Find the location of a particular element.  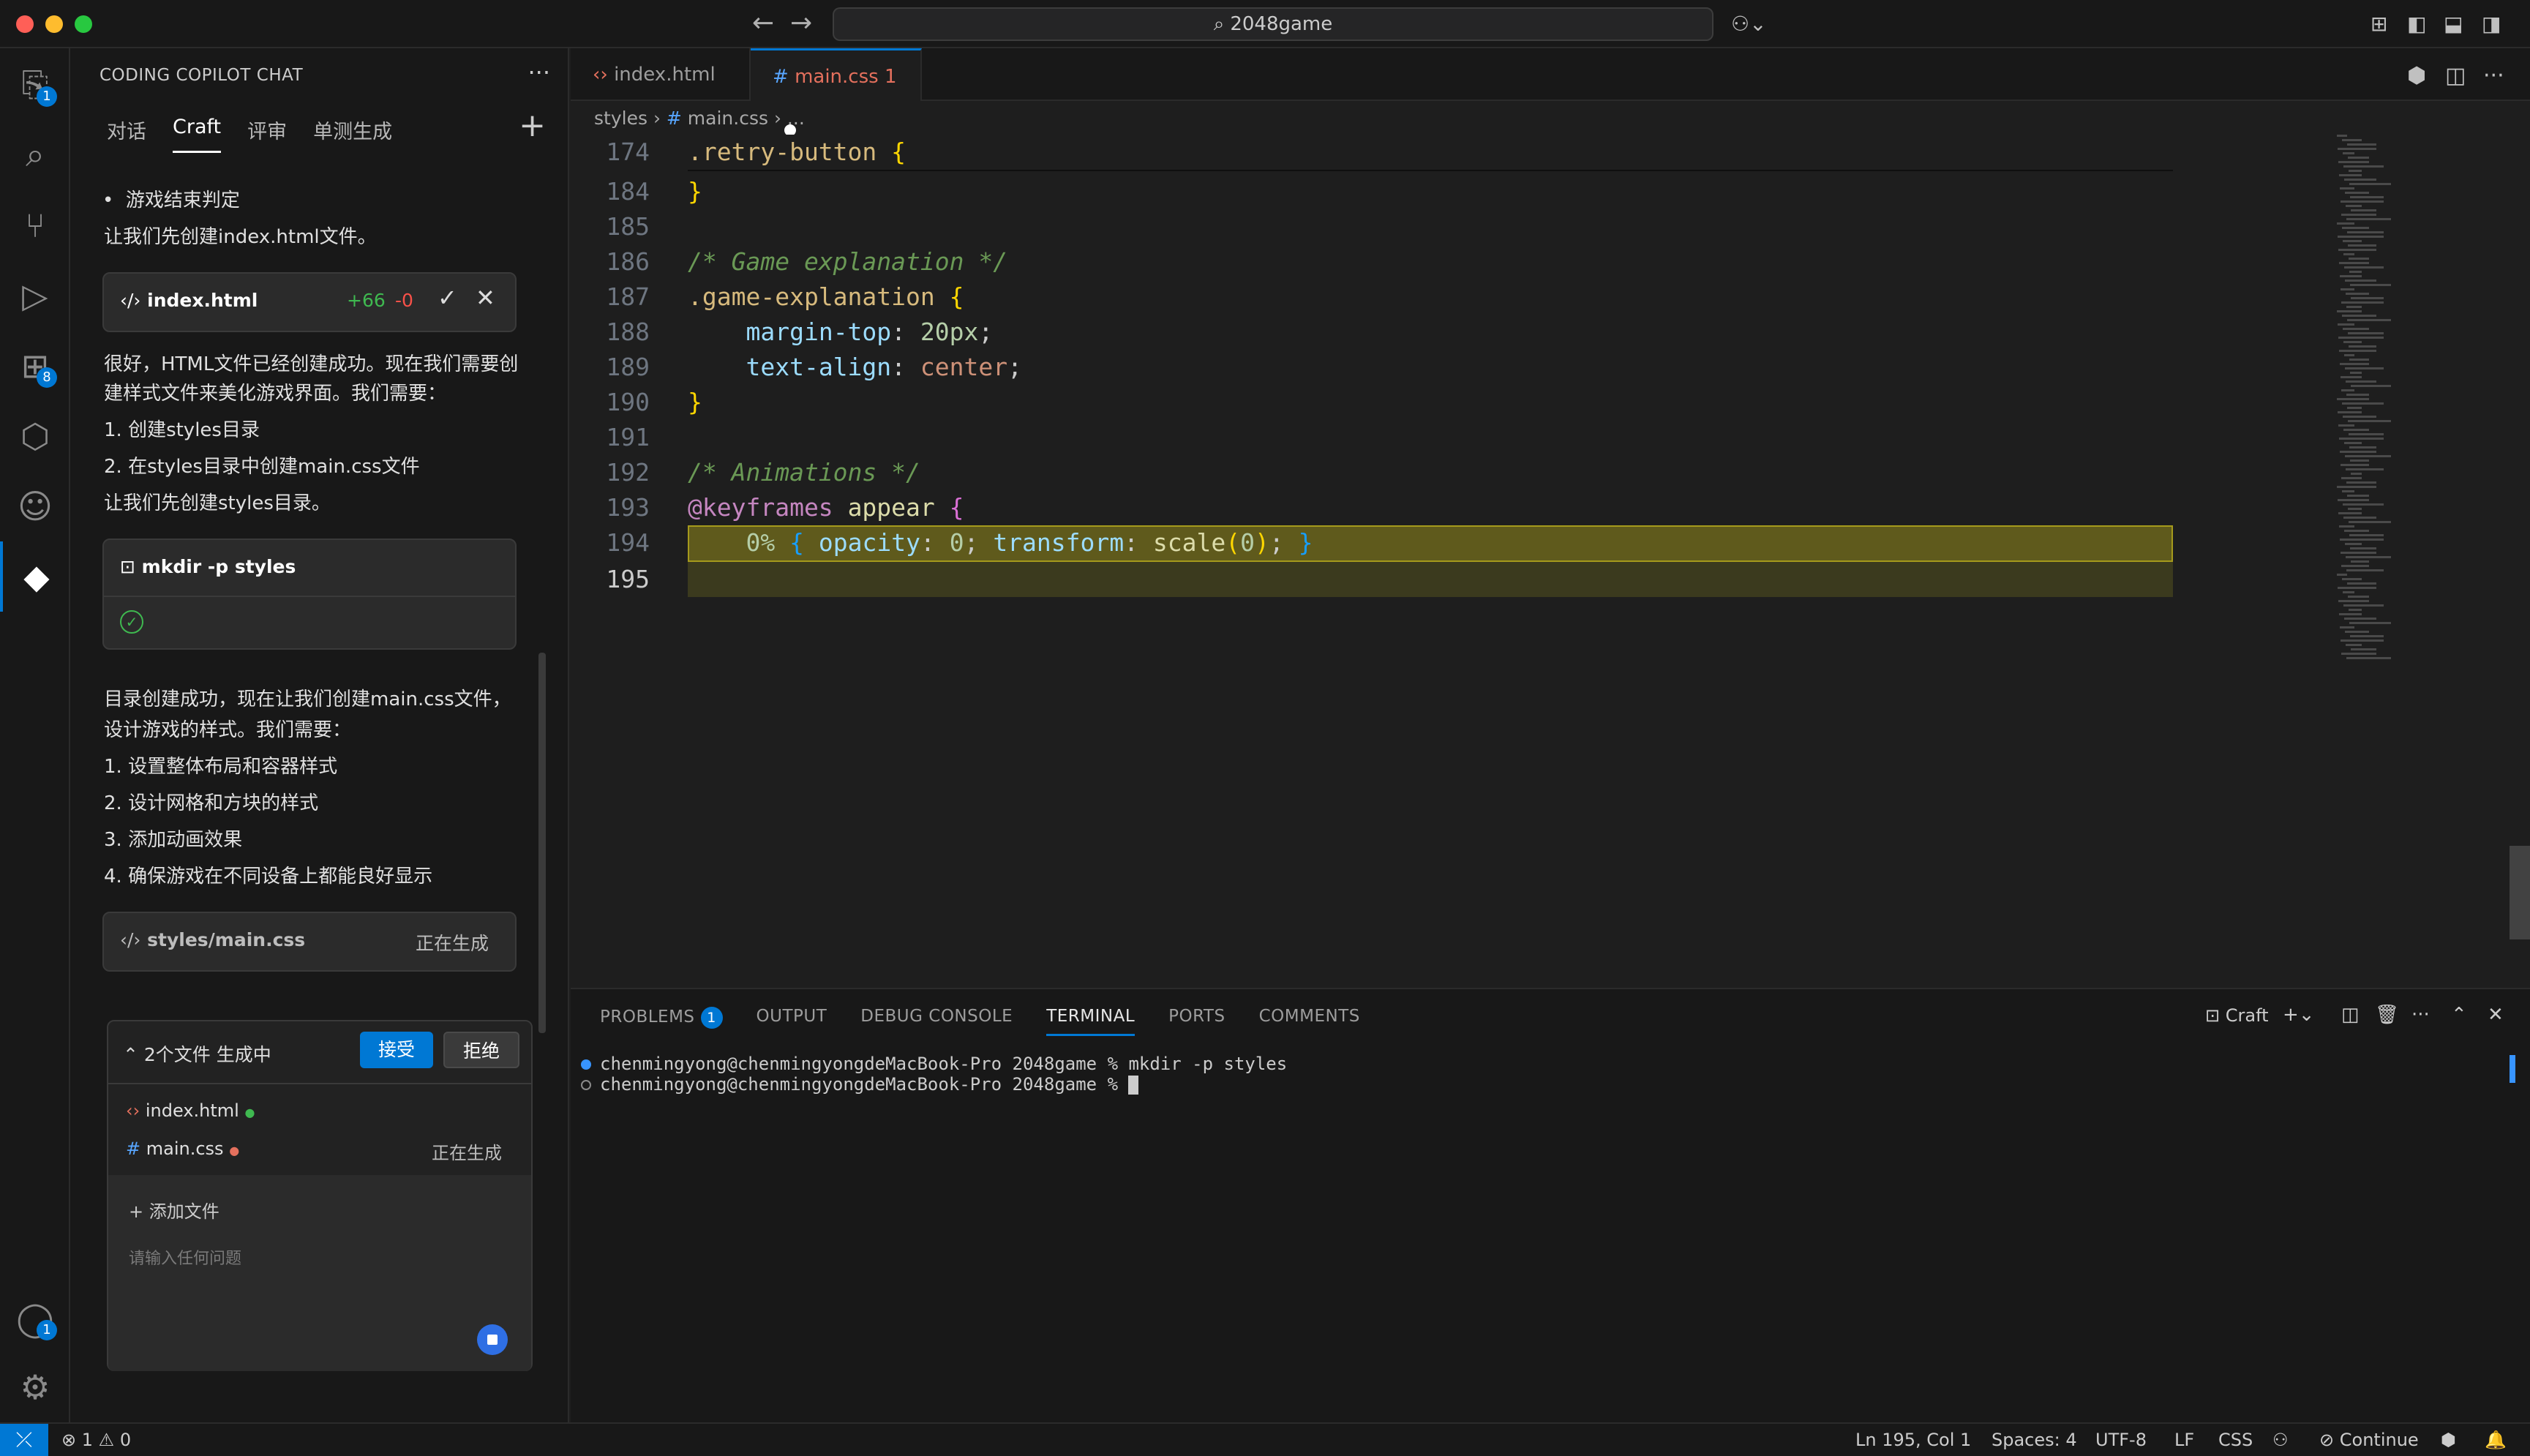

chat-scrollbar is located at coordinates (542, 843).